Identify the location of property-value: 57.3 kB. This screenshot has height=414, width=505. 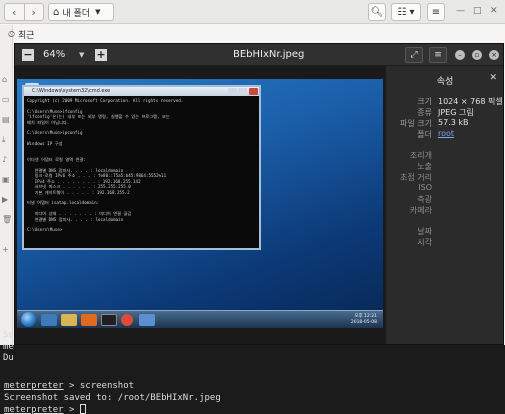
(453, 122).